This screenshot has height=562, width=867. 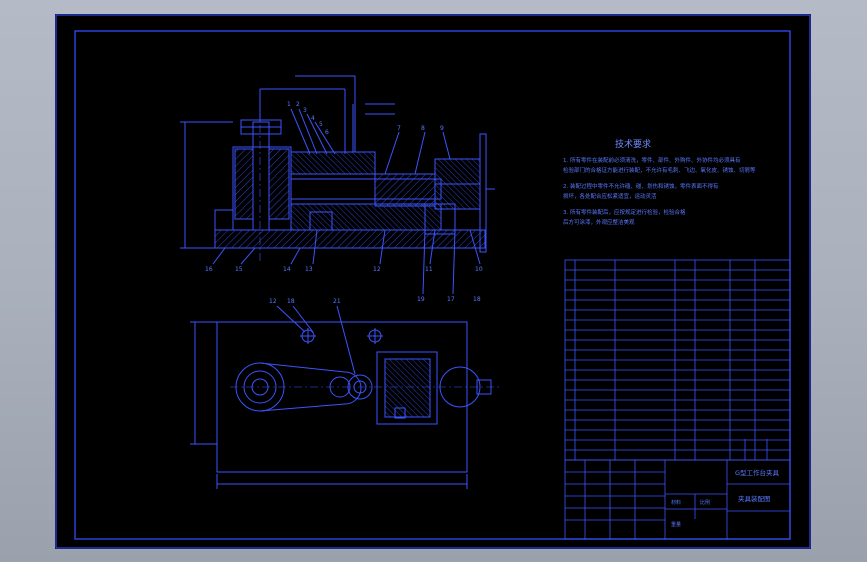 I want to click on balloon-label: 19, so click(x=421, y=299).